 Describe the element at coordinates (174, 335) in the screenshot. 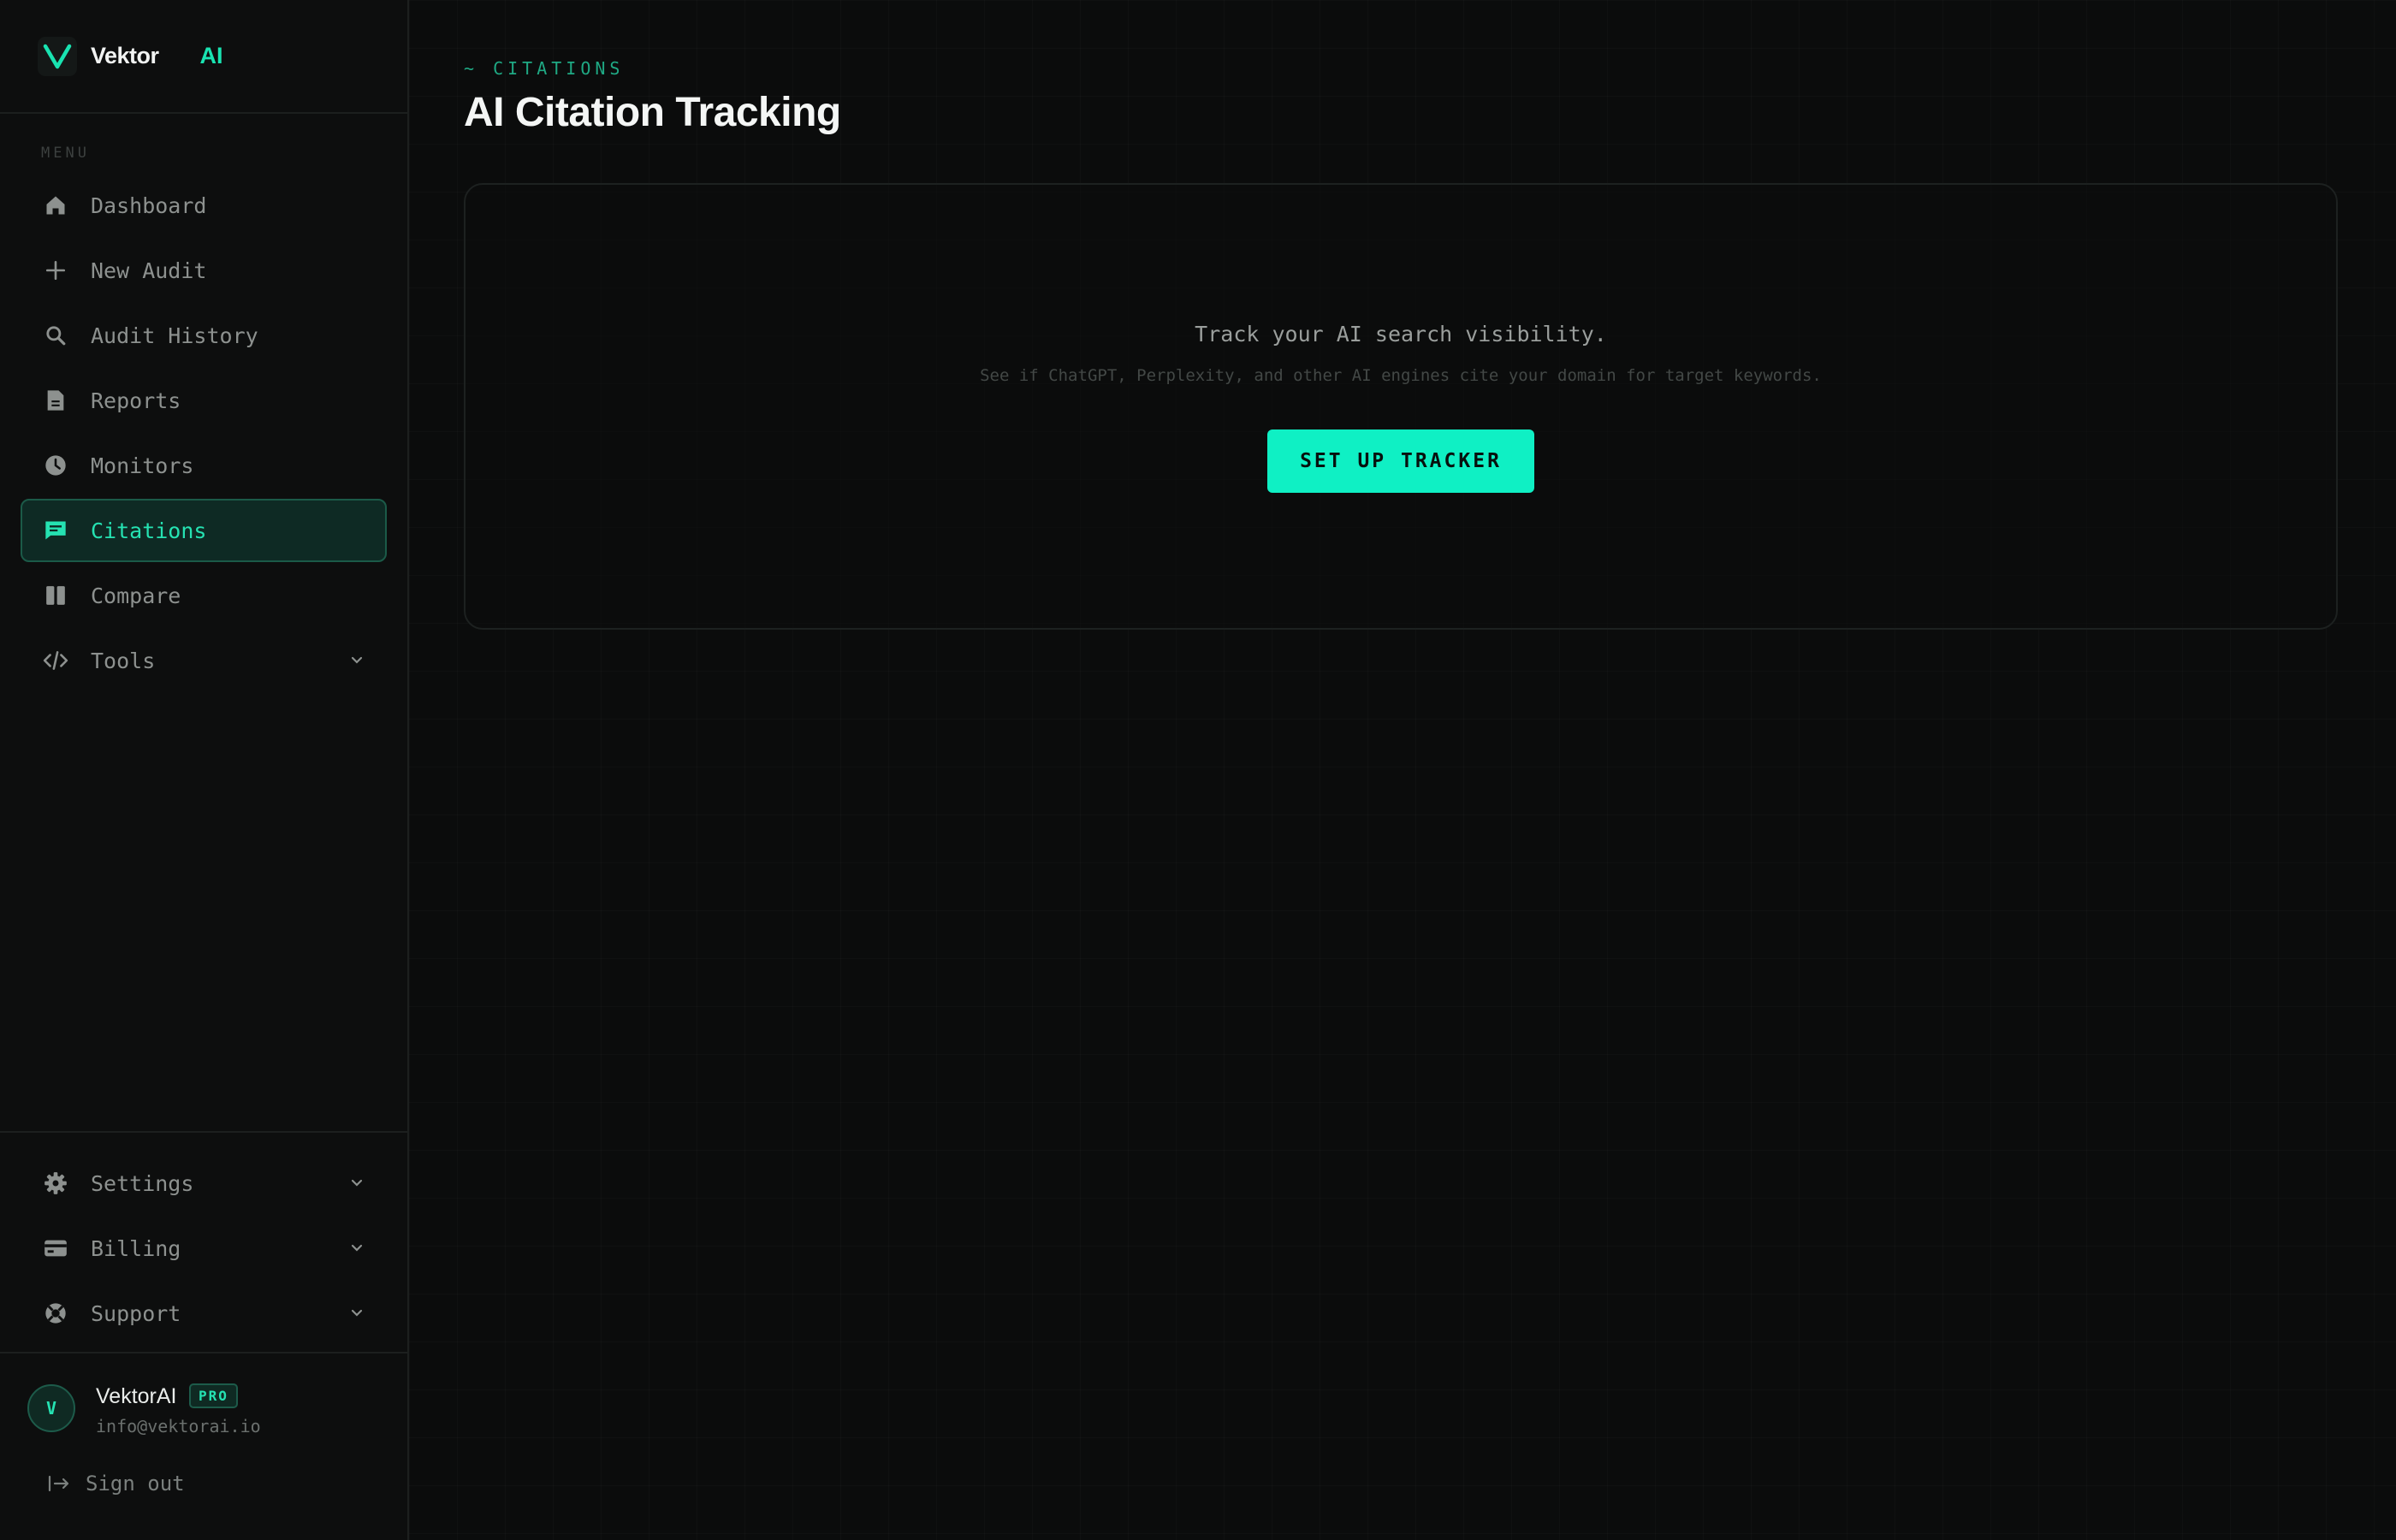

I see `sidebar-item-label: Audit History` at that location.